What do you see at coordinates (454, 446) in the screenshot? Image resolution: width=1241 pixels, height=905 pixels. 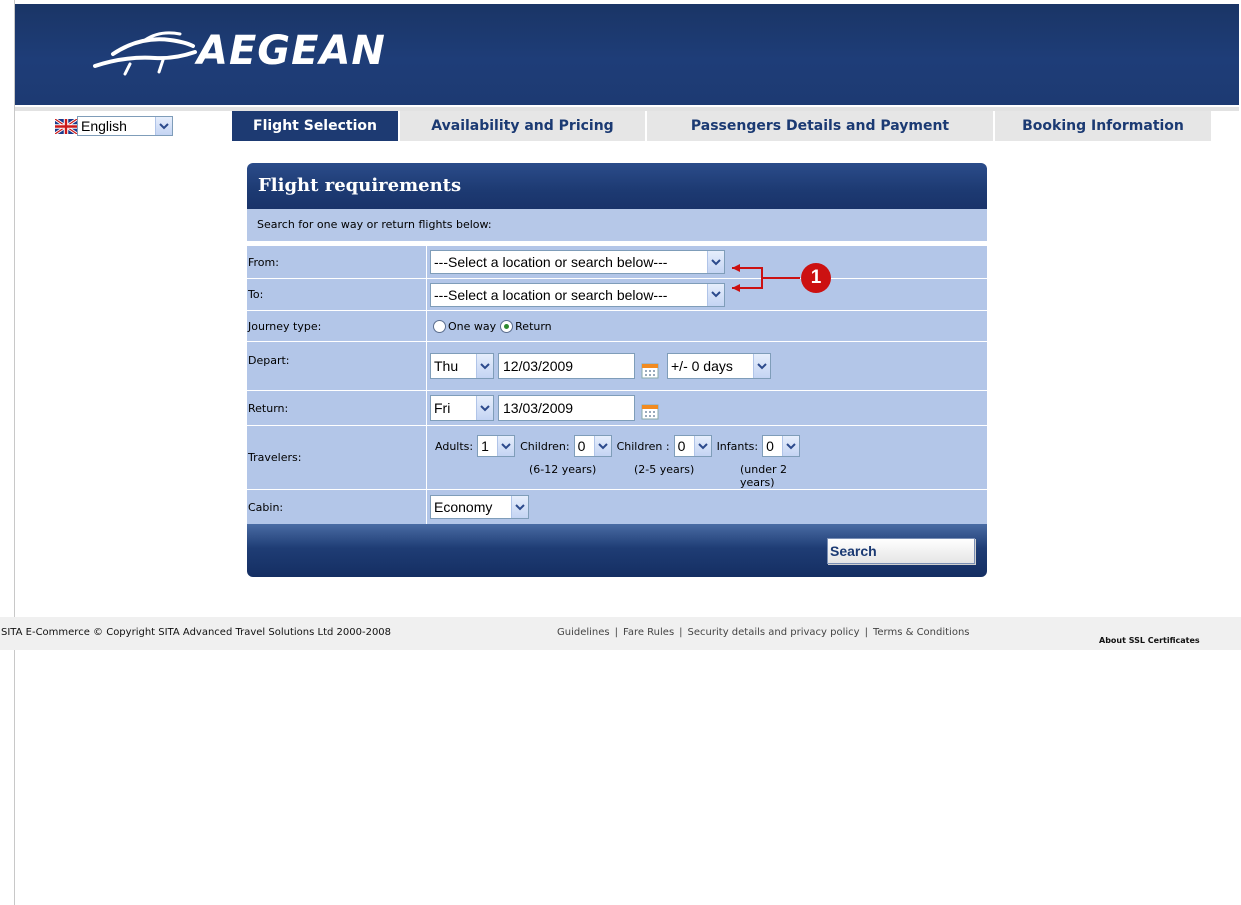 I see `adults-label: Adults:` at bounding box center [454, 446].